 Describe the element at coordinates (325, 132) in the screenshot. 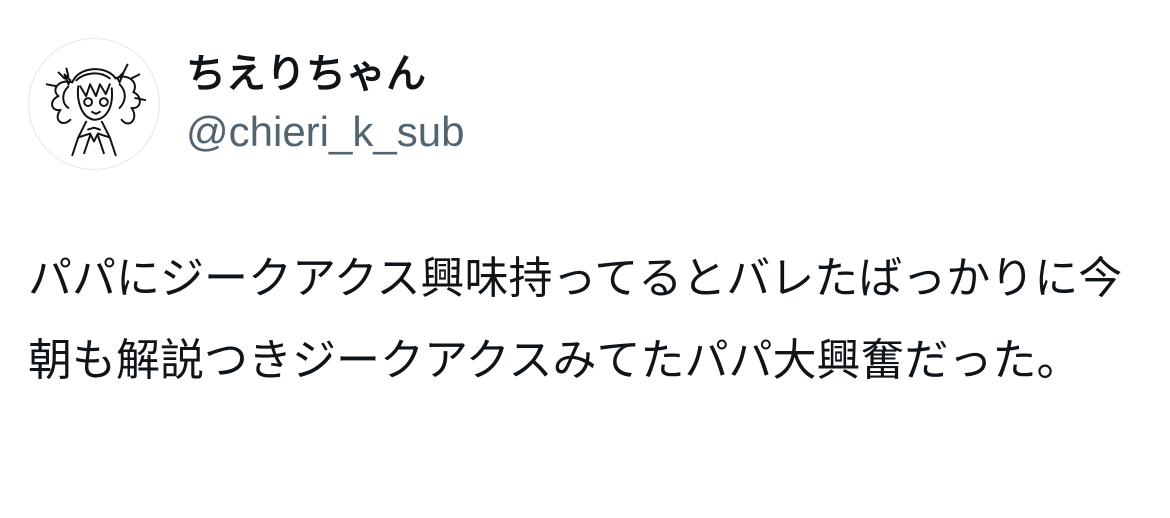

I see `user-handle: @chieri_k_sub` at that location.